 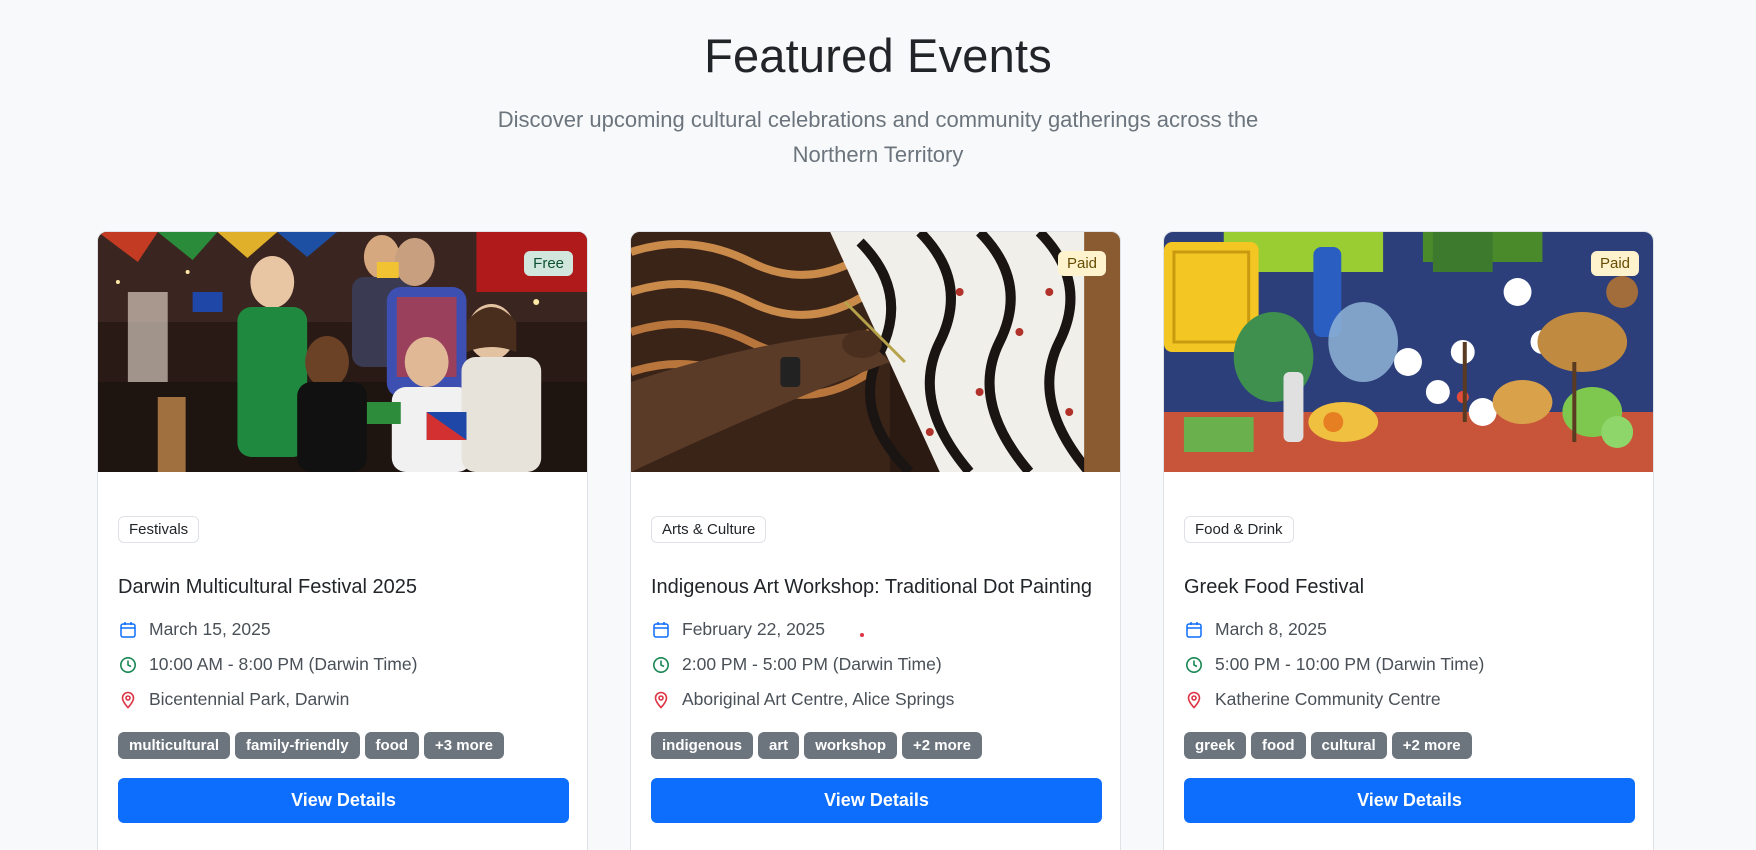 I want to click on event-time: 5:00 PM - 10:00 PM (Darwin Time), so click(x=1334, y=664).